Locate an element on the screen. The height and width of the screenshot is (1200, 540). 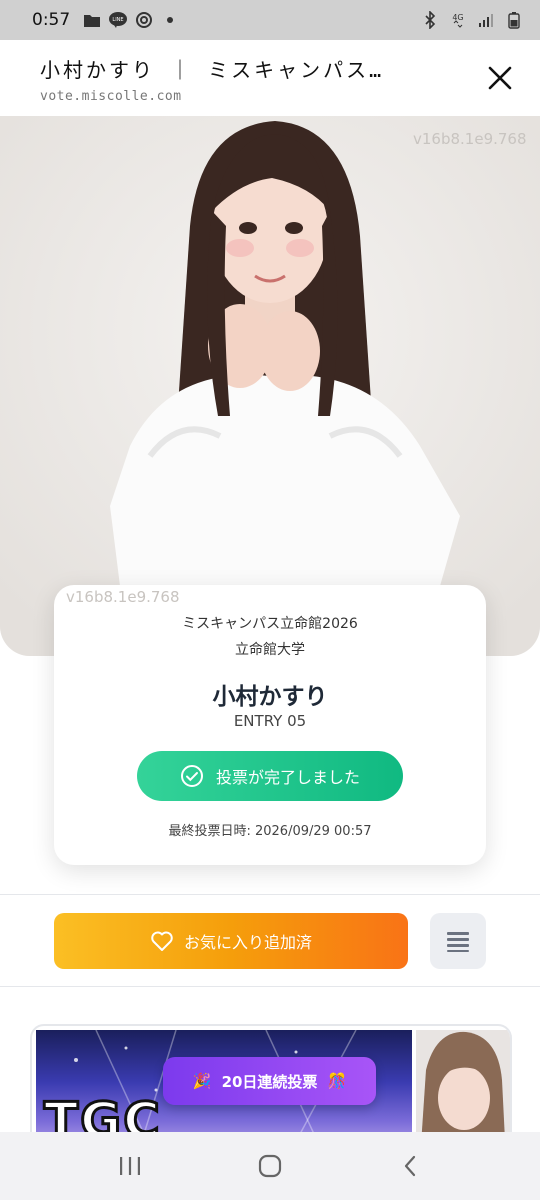
balloons-icon: 🎊 is located at coordinates (337, 1081).